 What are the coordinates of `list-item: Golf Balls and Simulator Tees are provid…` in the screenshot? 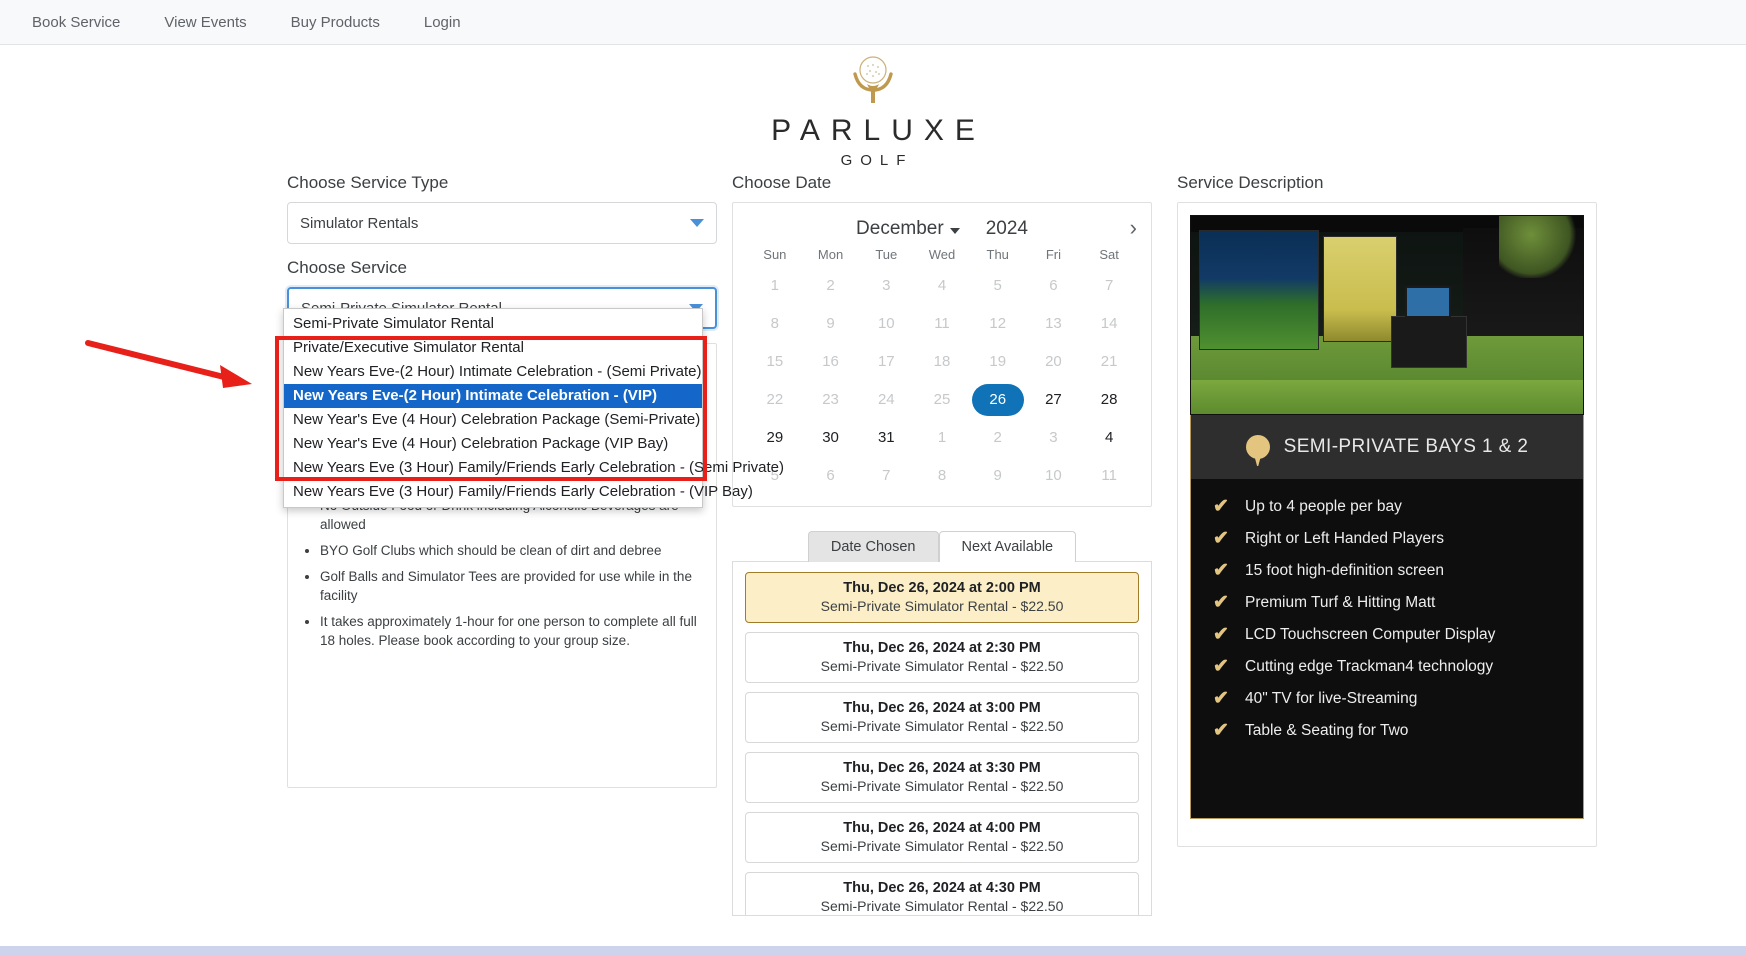 It's located at (511, 586).